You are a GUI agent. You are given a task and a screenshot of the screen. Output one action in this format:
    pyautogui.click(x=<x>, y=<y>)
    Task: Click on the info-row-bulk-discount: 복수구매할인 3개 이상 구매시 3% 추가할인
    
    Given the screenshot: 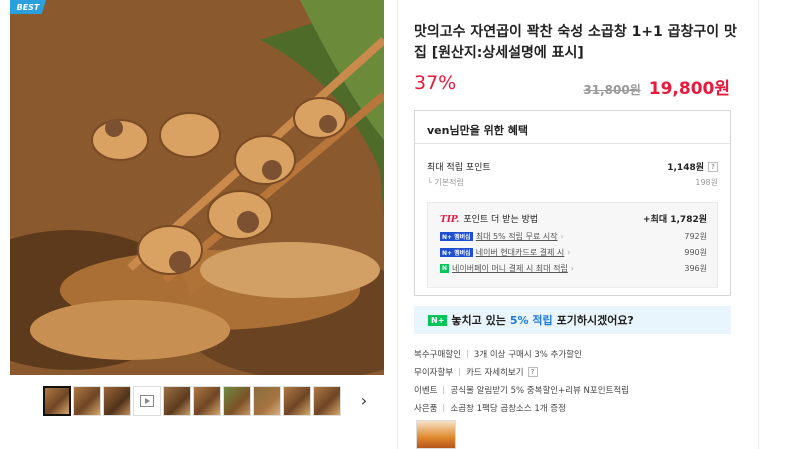 What is the action you would take?
    pyautogui.click(x=498, y=354)
    